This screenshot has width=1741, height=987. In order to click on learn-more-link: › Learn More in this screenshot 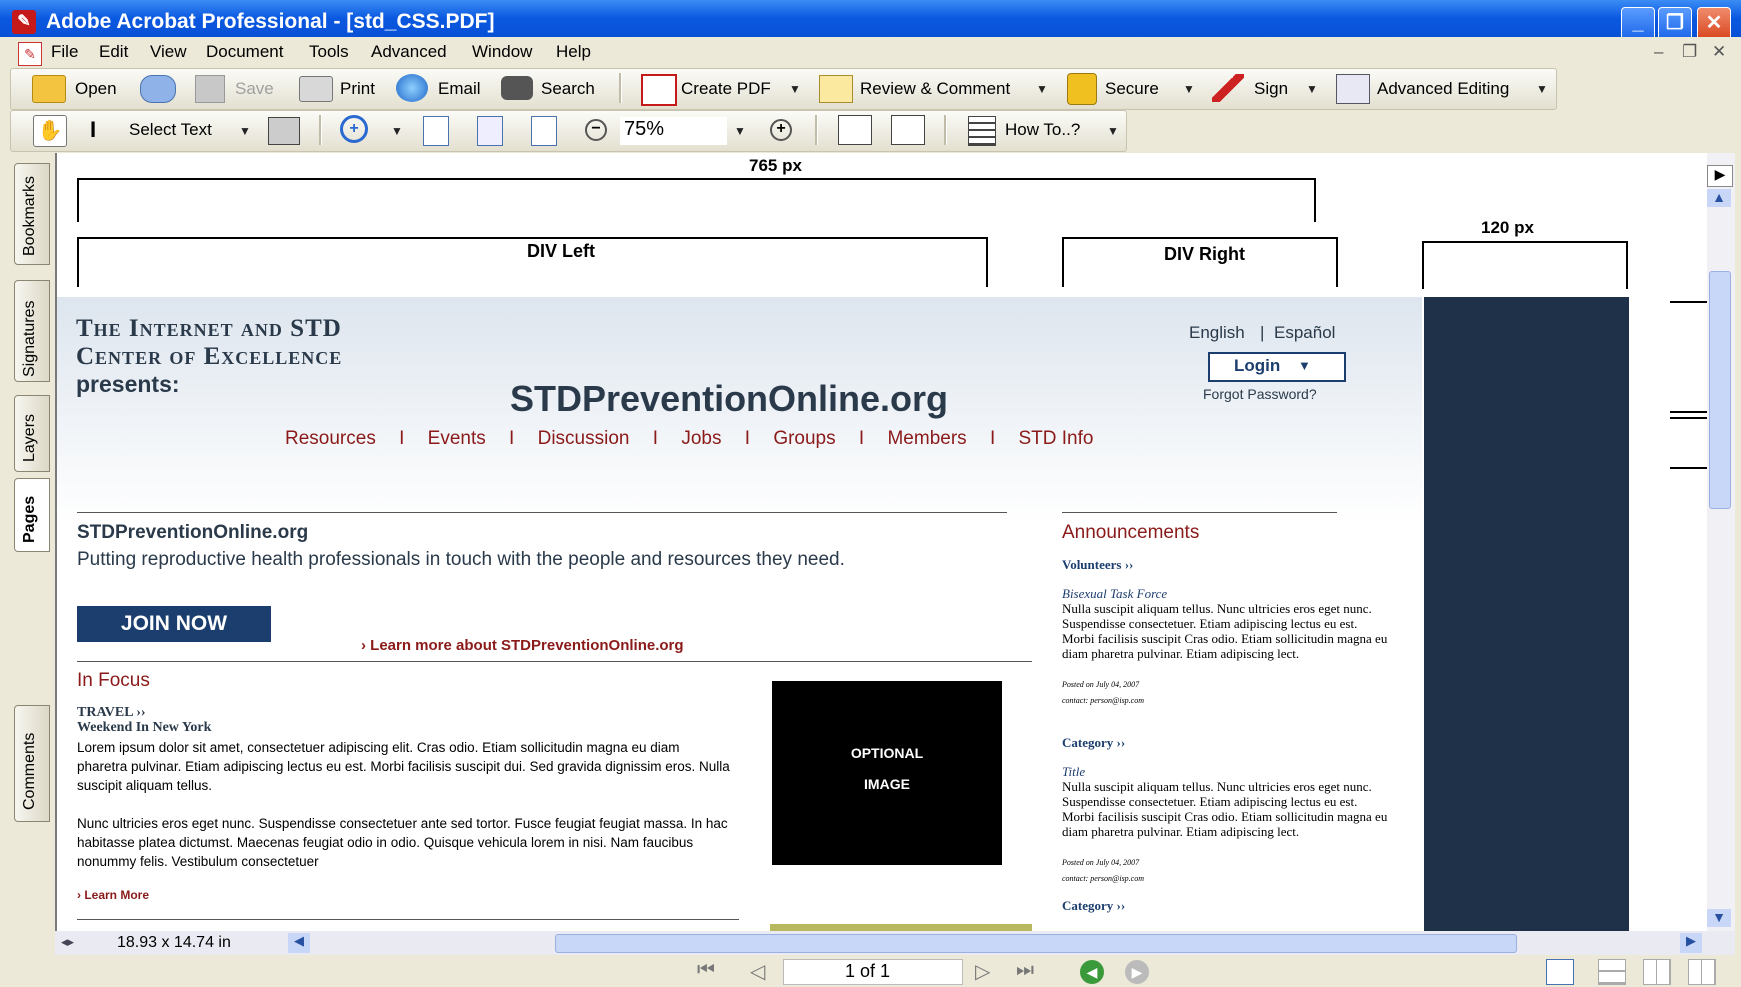, I will do `click(113, 895)`.